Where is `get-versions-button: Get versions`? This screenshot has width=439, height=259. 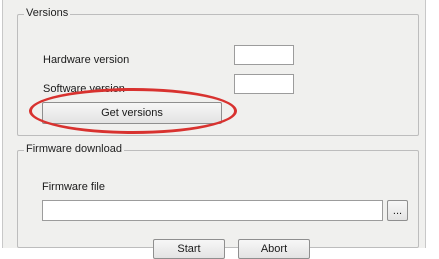 get-versions-button: Get versions is located at coordinates (132, 113).